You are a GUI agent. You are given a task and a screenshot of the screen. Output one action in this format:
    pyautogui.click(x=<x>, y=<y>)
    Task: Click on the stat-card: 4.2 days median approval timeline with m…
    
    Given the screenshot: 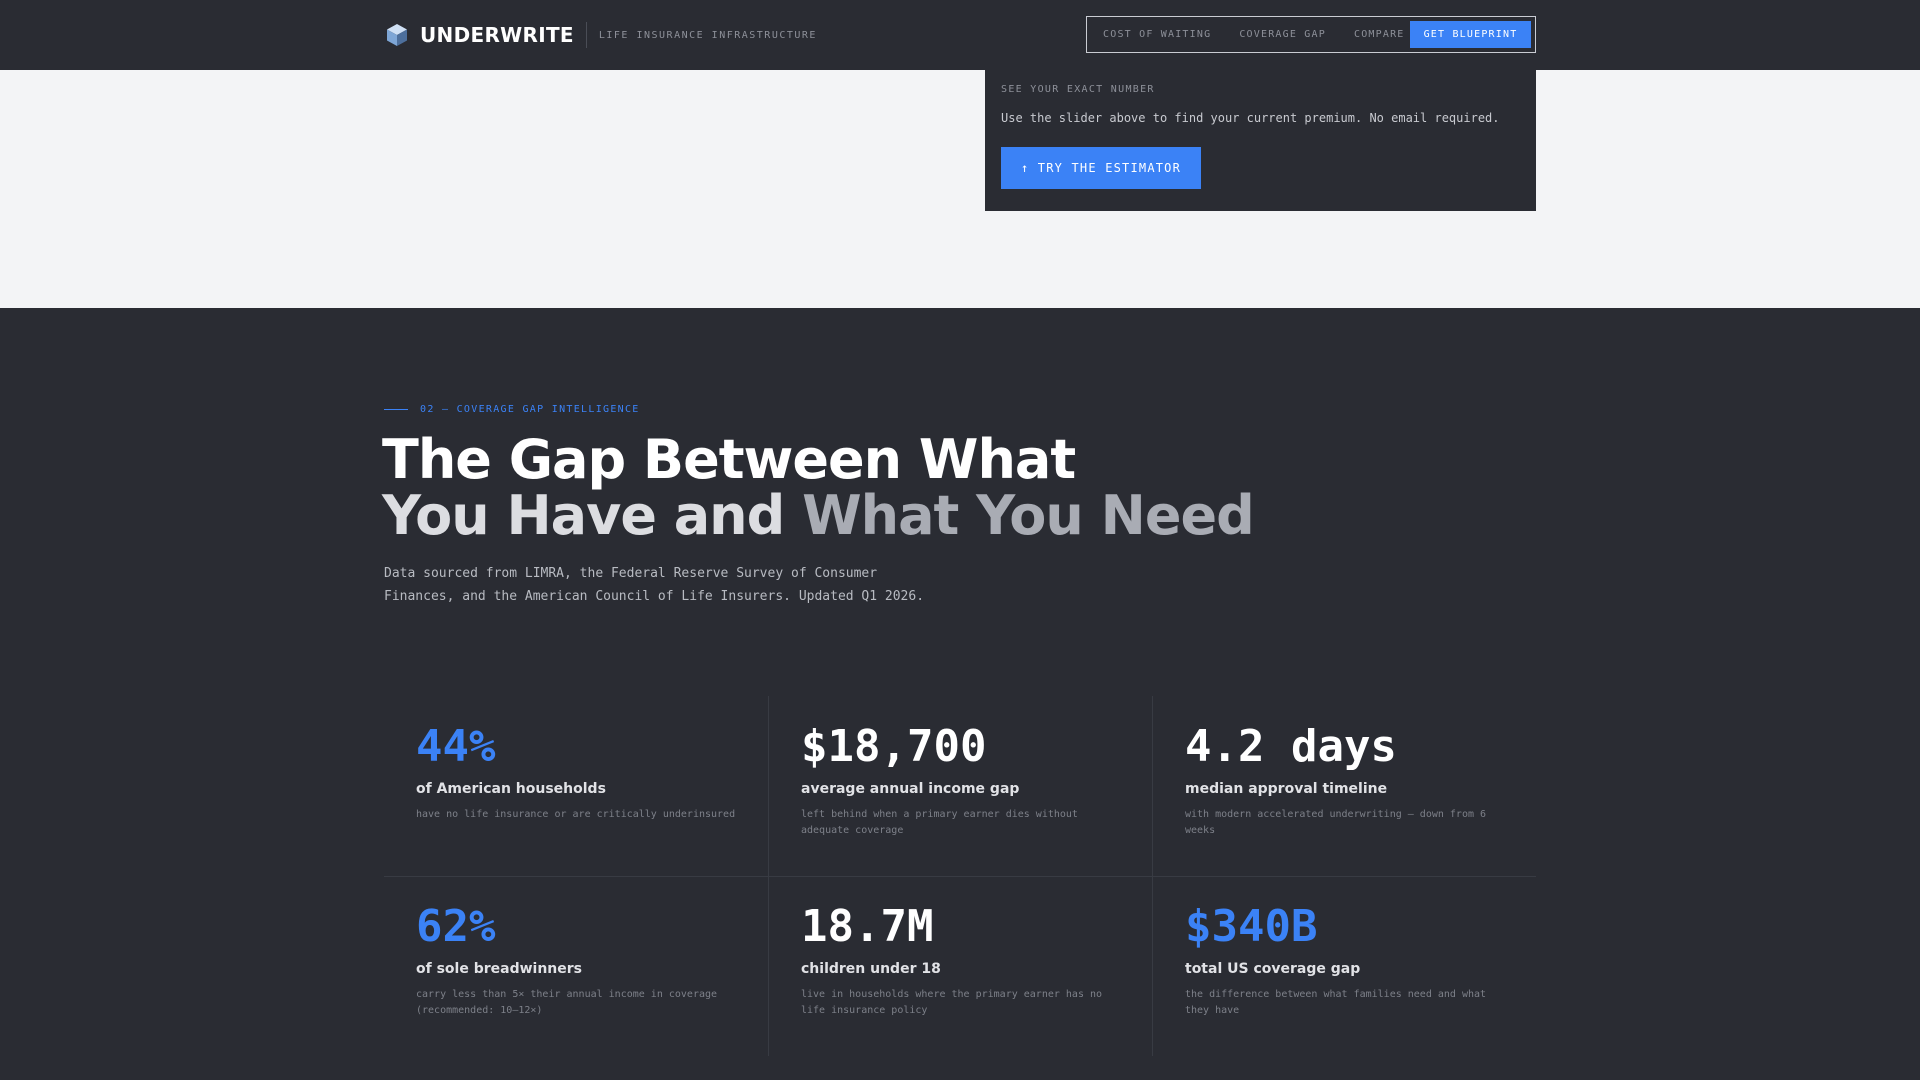 What is the action you would take?
    pyautogui.click(x=1344, y=786)
    